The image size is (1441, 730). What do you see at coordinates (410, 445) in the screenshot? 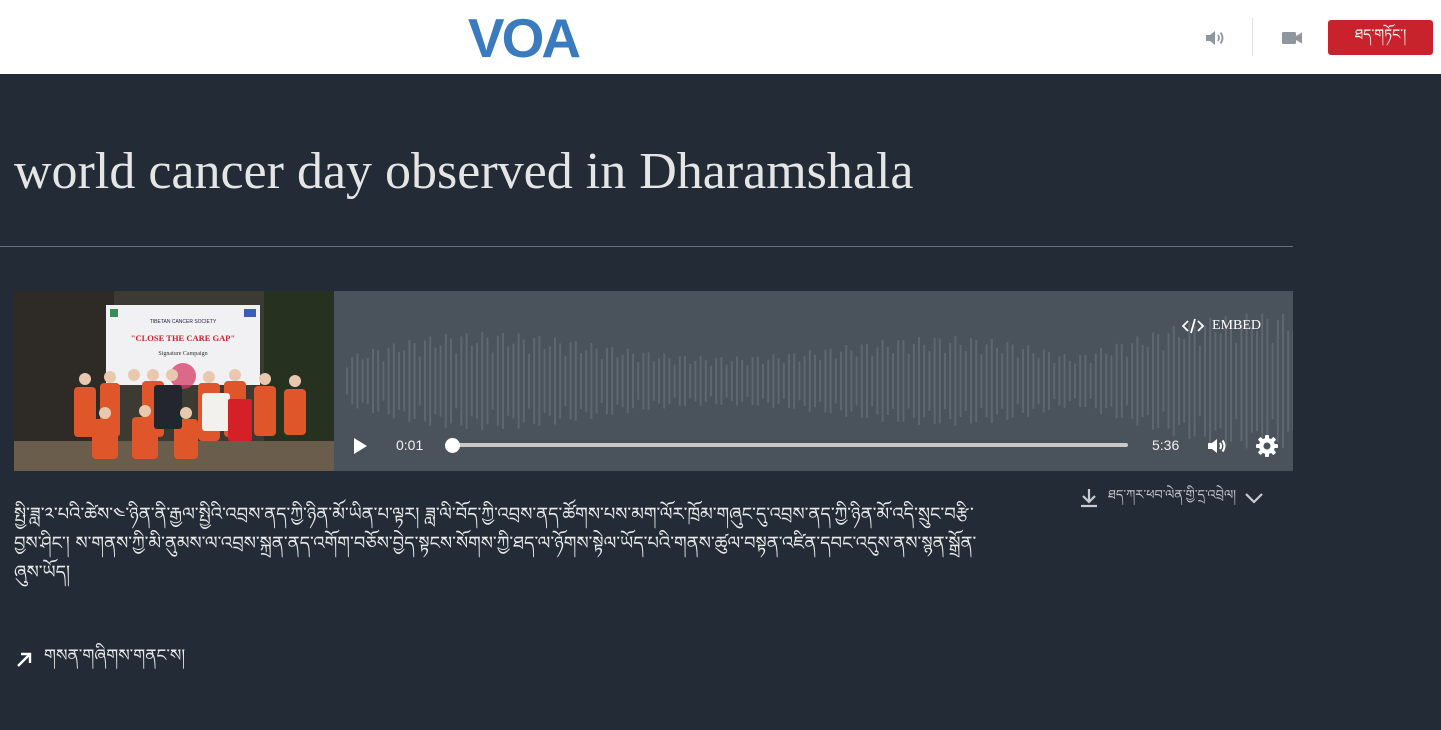
I see `current-time: 0:01` at bounding box center [410, 445].